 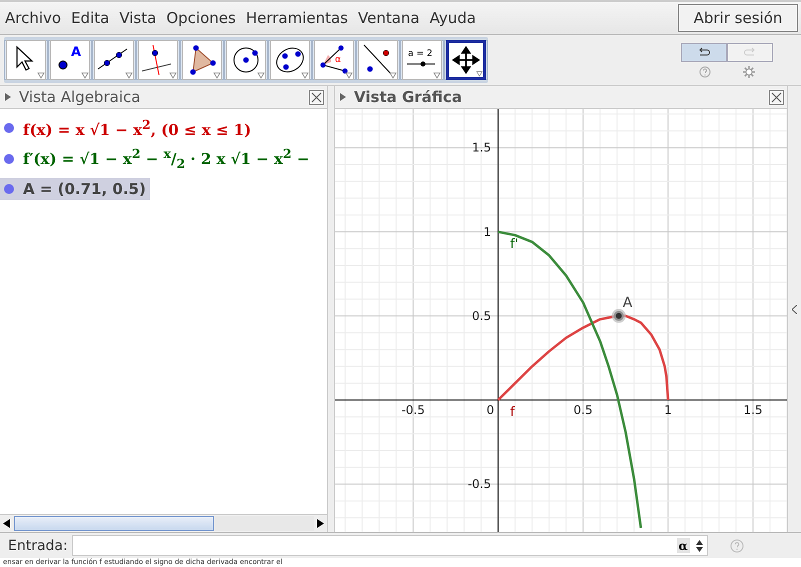 What do you see at coordinates (514, 244) in the screenshot?
I see `curve-label: f'` at bounding box center [514, 244].